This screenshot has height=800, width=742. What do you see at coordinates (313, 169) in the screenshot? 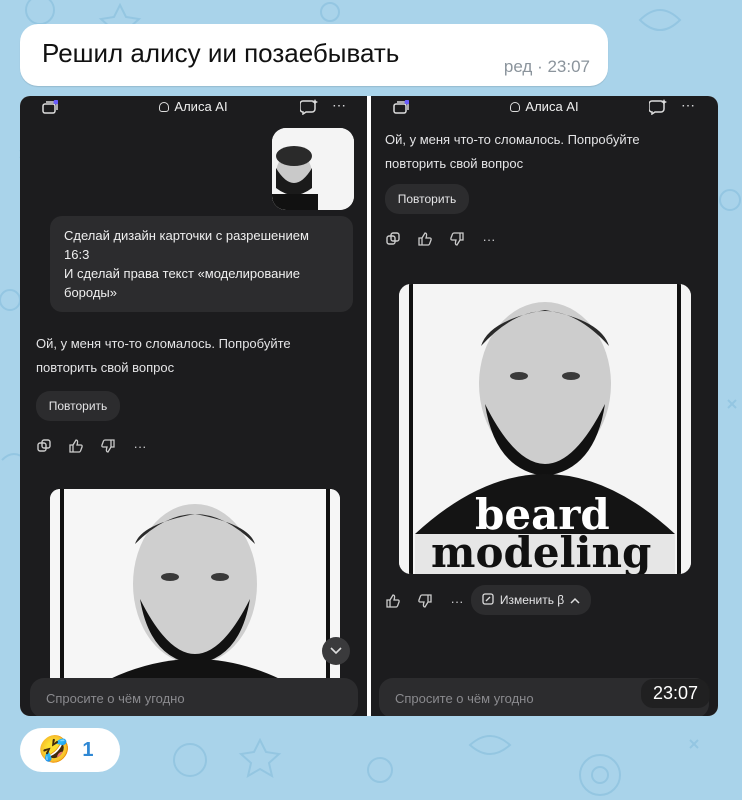
I see `user-photo` at bounding box center [313, 169].